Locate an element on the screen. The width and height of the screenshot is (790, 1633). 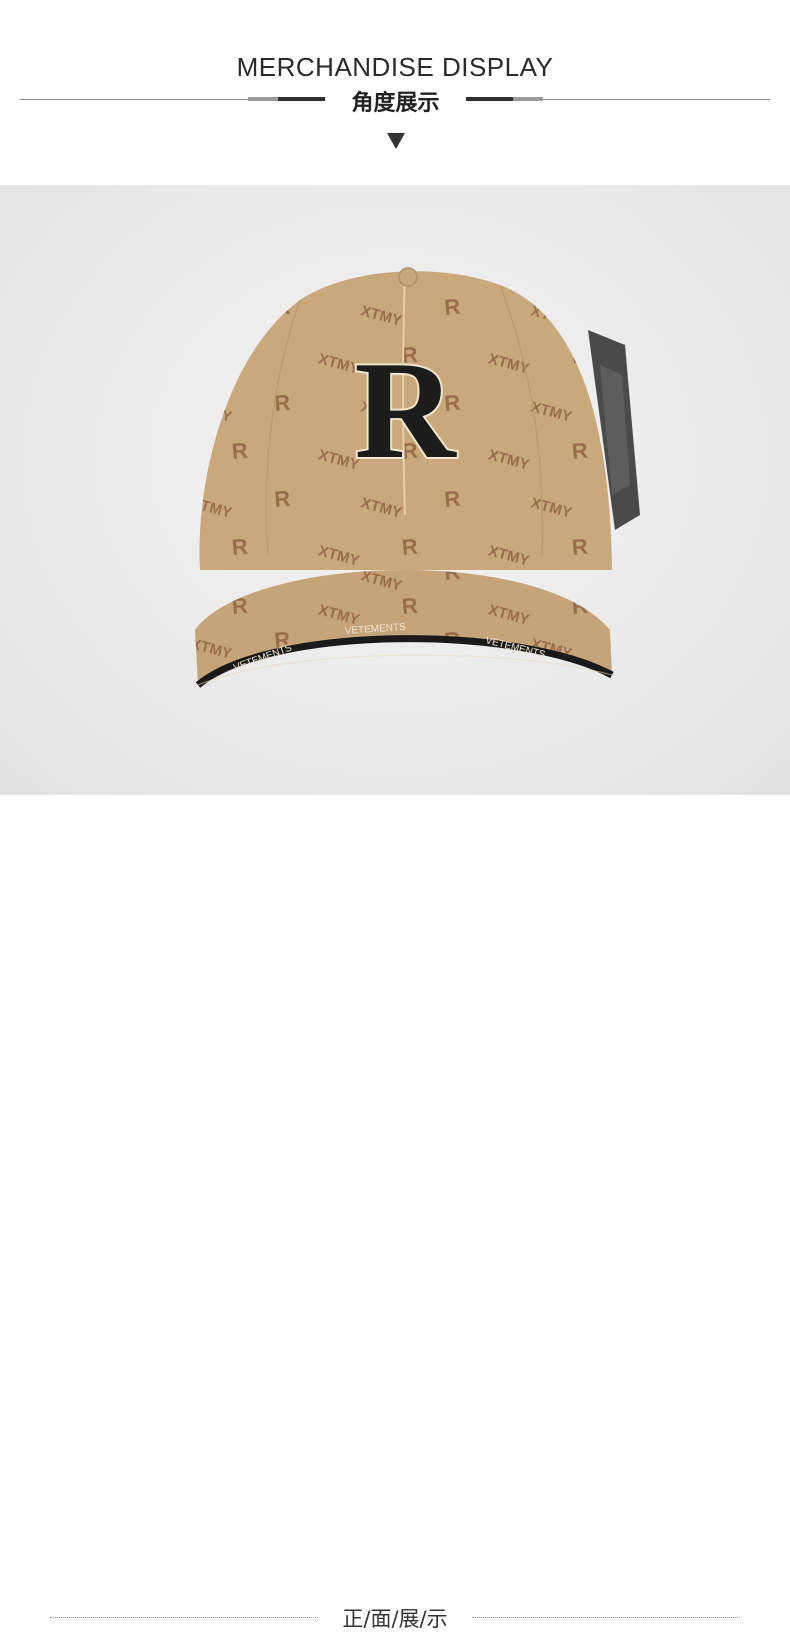
dotted-line-left is located at coordinates (184, 1617).